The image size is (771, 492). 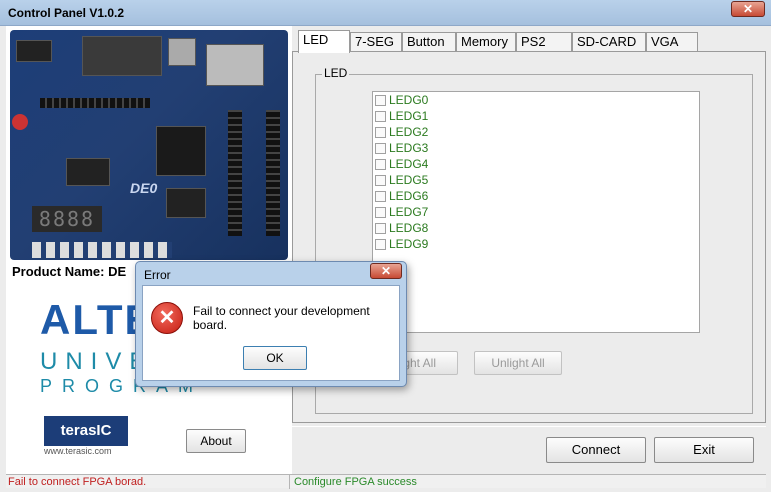 I want to click on sd-slot-graphic, so click(x=235, y=65).